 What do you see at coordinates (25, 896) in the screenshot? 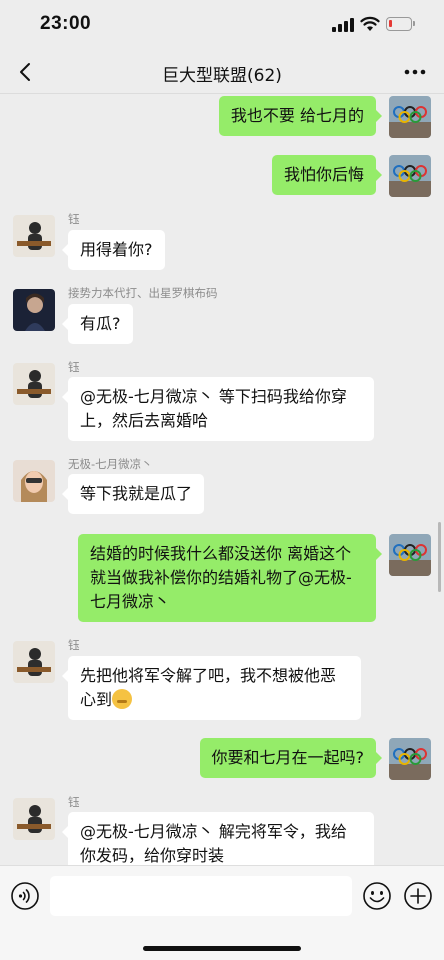
I see `voice-icon` at bounding box center [25, 896].